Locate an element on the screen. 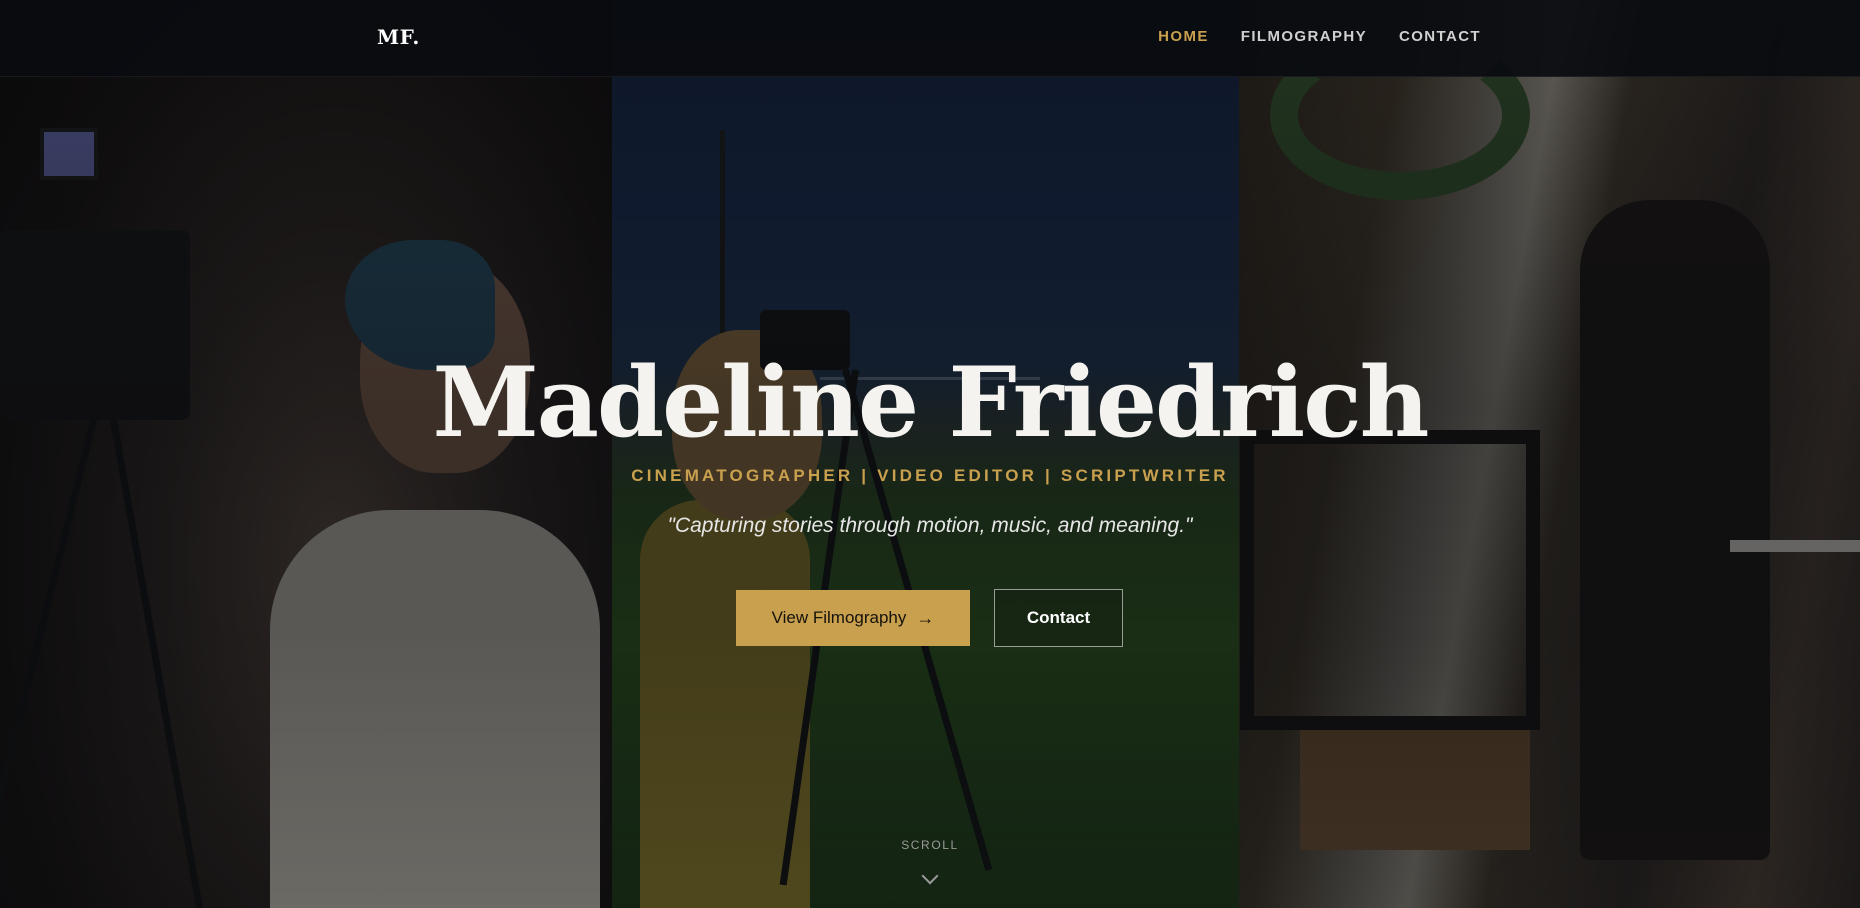 This screenshot has height=908, width=1860. arrow-right-icon: → is located at coordinates (925, 618).